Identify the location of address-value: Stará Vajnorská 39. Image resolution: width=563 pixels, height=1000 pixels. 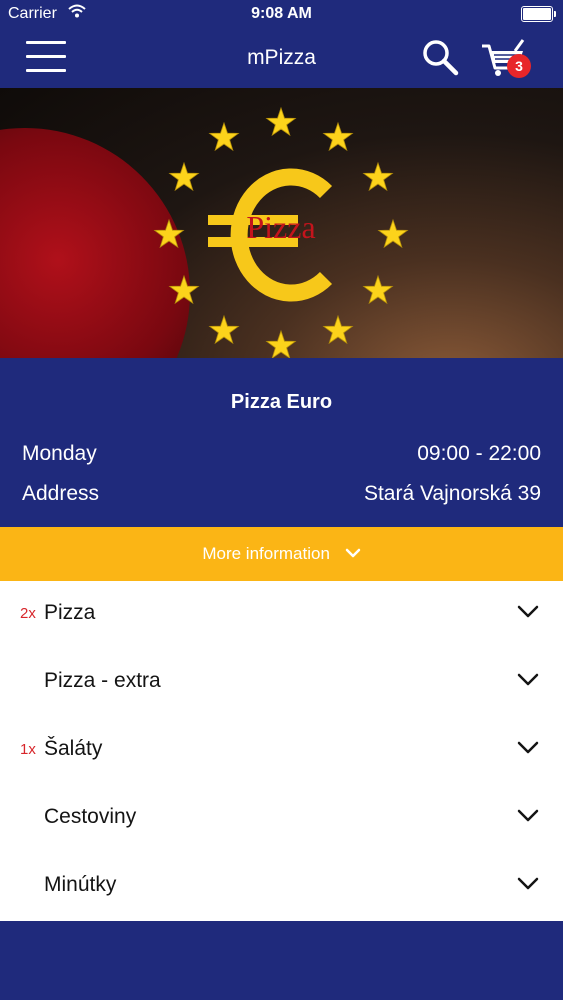
(452, 493).